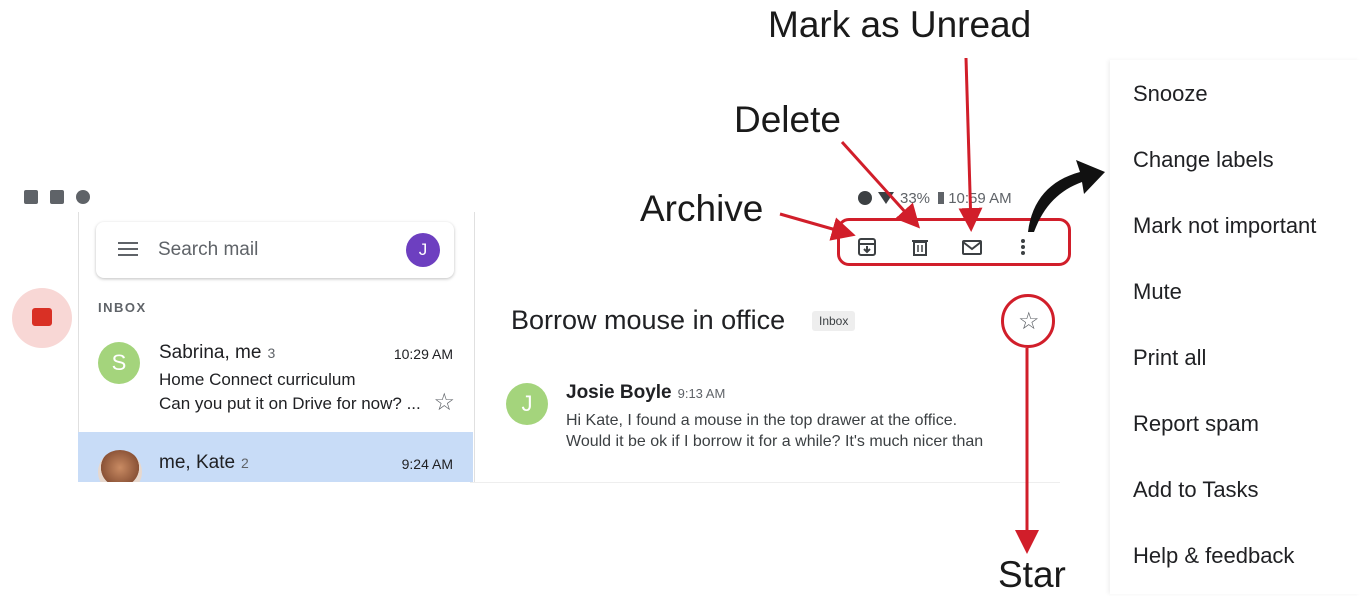 This screenshot has width=1360, height=596. What do you see at coordinates (1213, 556) in the screenshot?
I see `menu-item-help-feedback: Help & feedback` at bounding box center [1213, 556].